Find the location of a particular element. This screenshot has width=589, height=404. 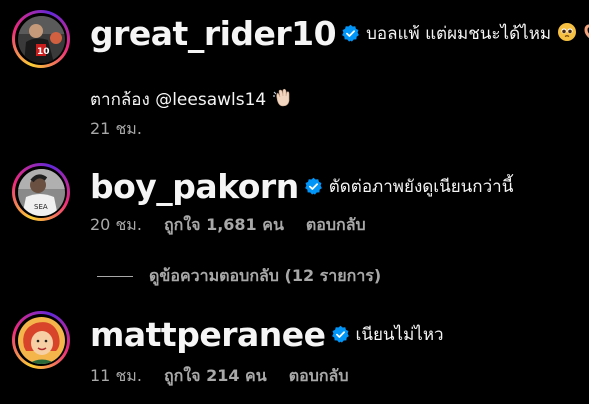

waving-hand-emoji is located at coordinates (283, 99).